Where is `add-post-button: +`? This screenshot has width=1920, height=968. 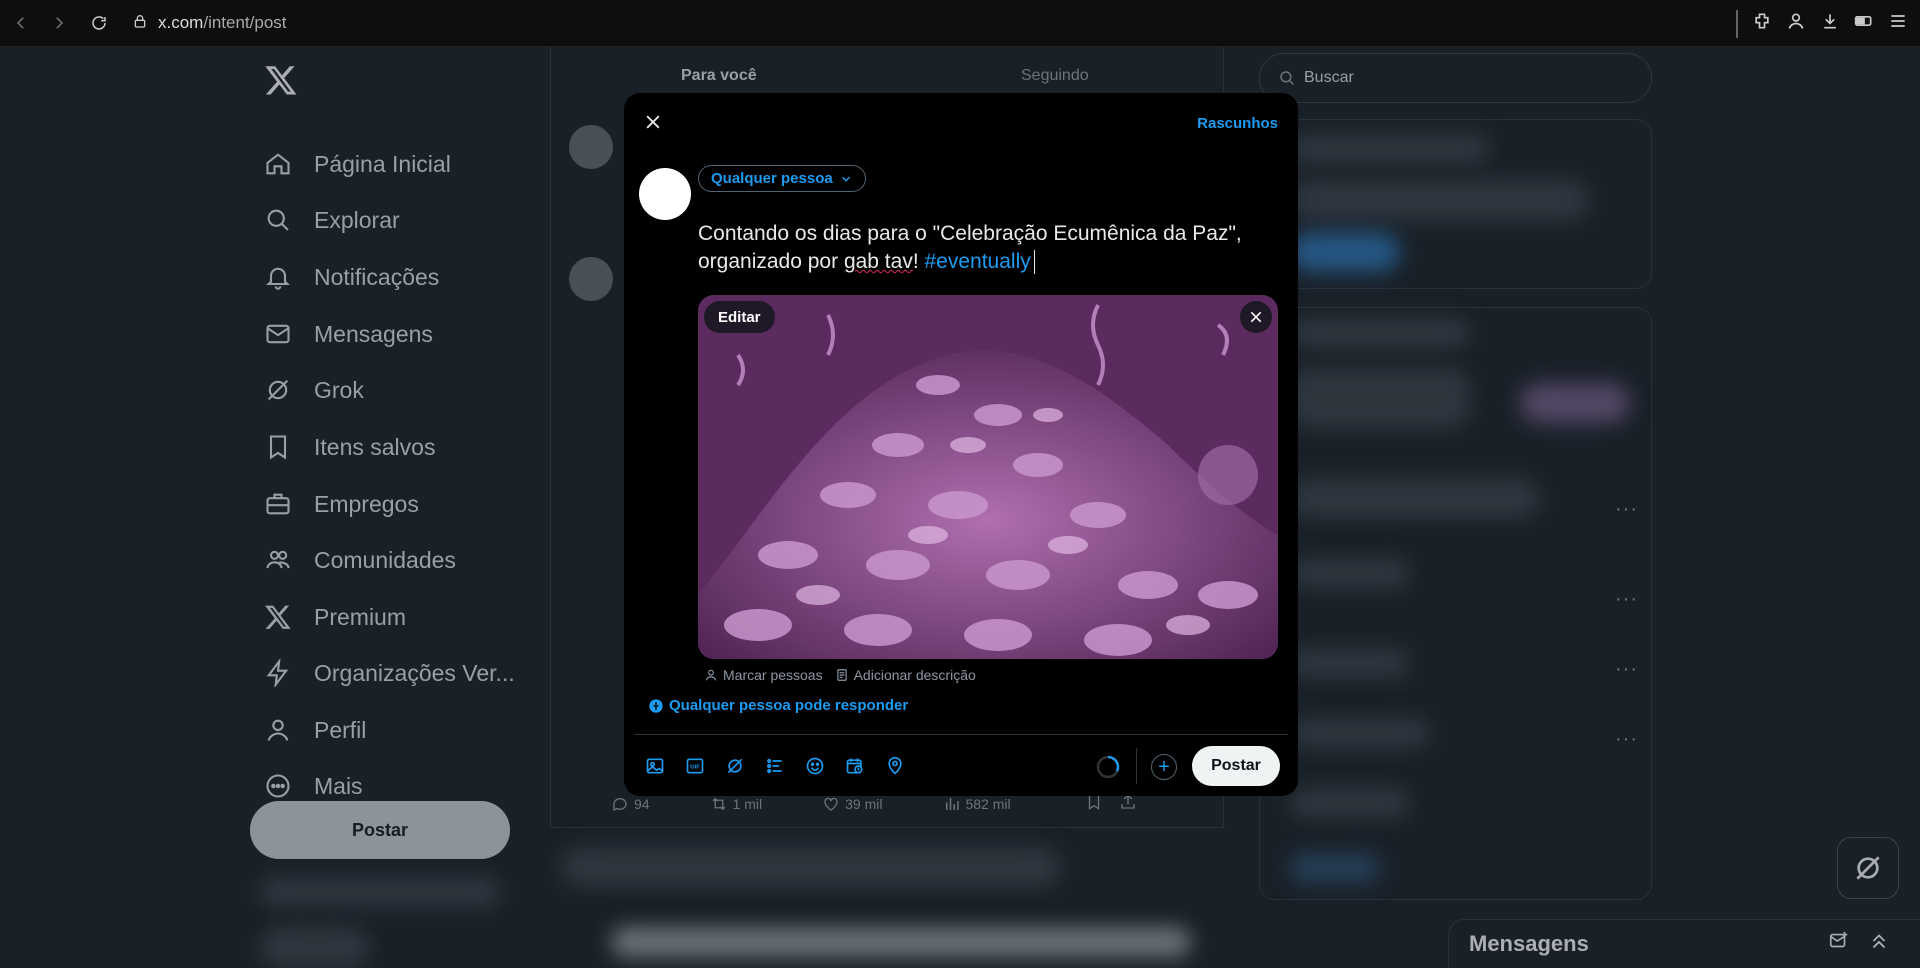
add-post-button: + is located at coordinates (1164, 767).